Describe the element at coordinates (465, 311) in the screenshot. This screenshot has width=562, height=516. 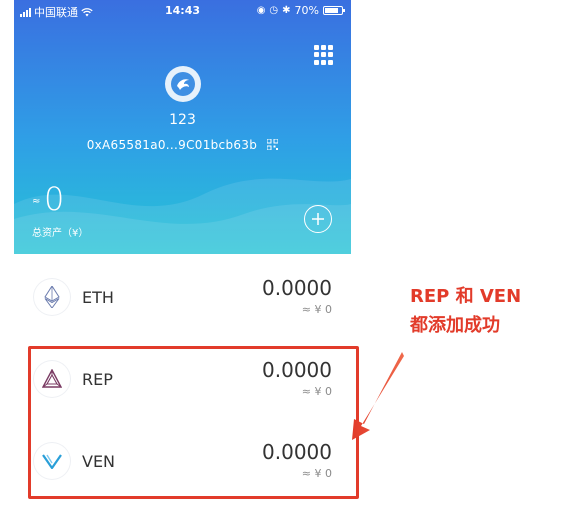
I see `annotation-callout: REP 和 VEN 都添加成功` at that location.